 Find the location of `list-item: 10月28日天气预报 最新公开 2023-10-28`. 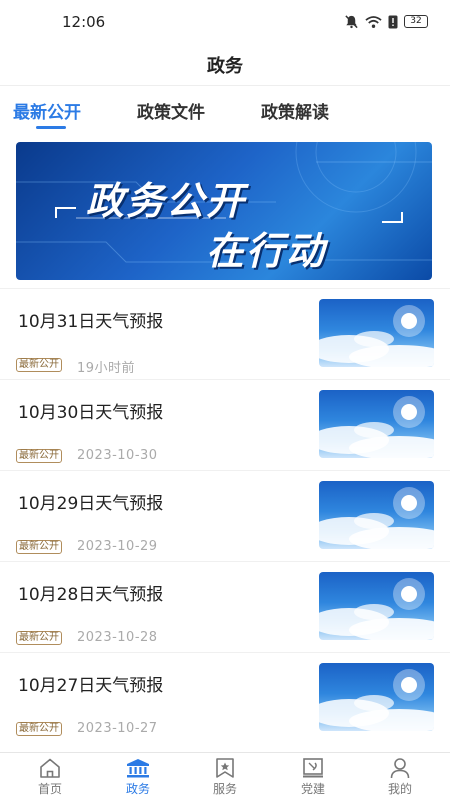

list-item: 10月28日天气预报 最新公开 2023-10-28 is located at coordinates (225, 606).